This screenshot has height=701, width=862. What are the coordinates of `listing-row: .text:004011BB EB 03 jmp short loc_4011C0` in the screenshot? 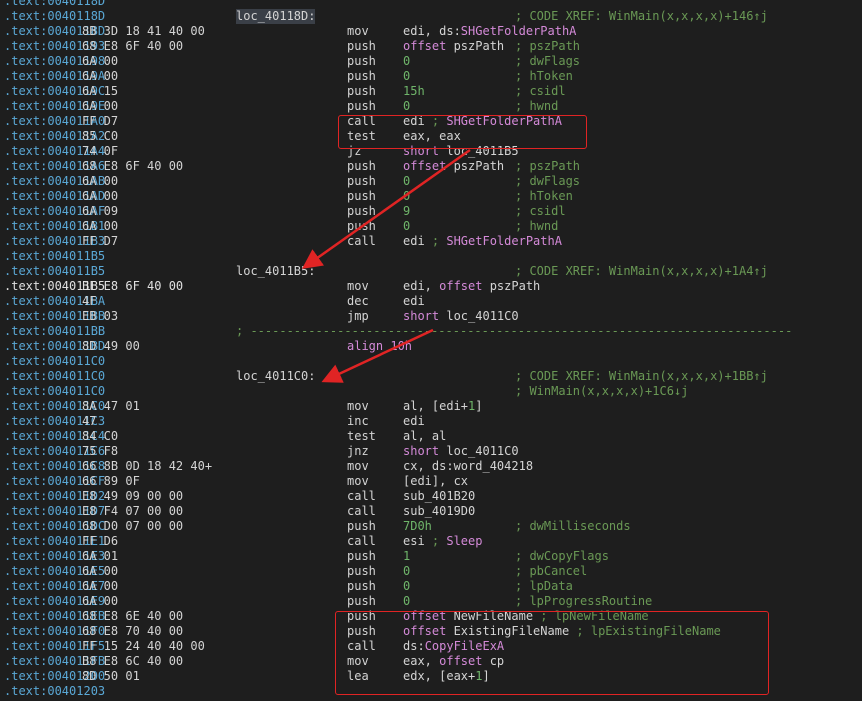 It's located at (431, 316).